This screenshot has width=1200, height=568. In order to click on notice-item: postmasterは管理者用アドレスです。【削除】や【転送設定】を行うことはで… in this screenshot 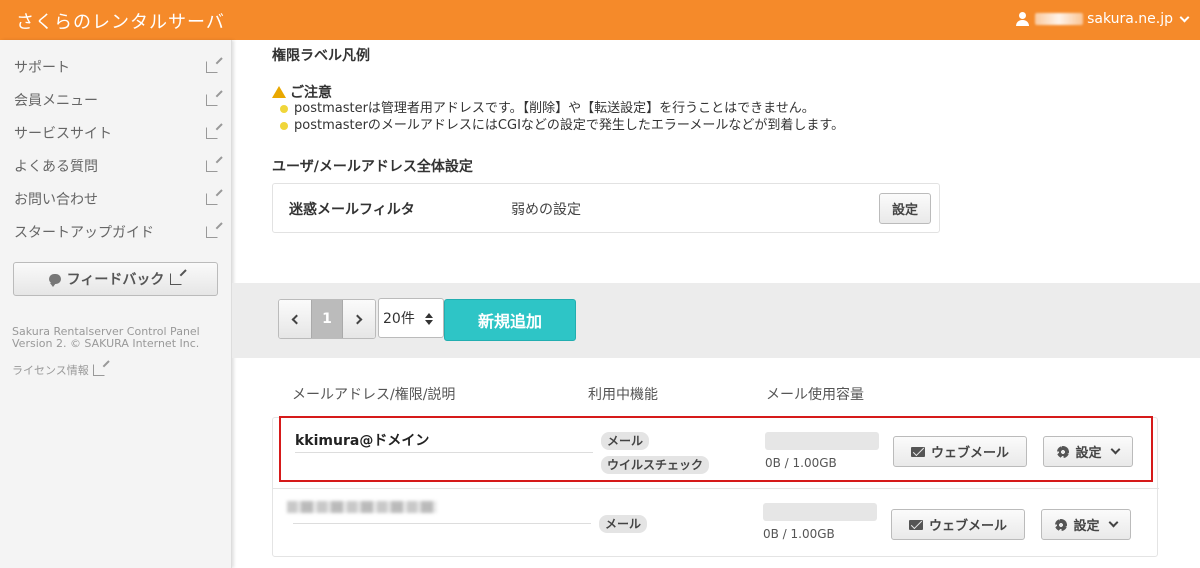, I will do `click(562, 108)`.